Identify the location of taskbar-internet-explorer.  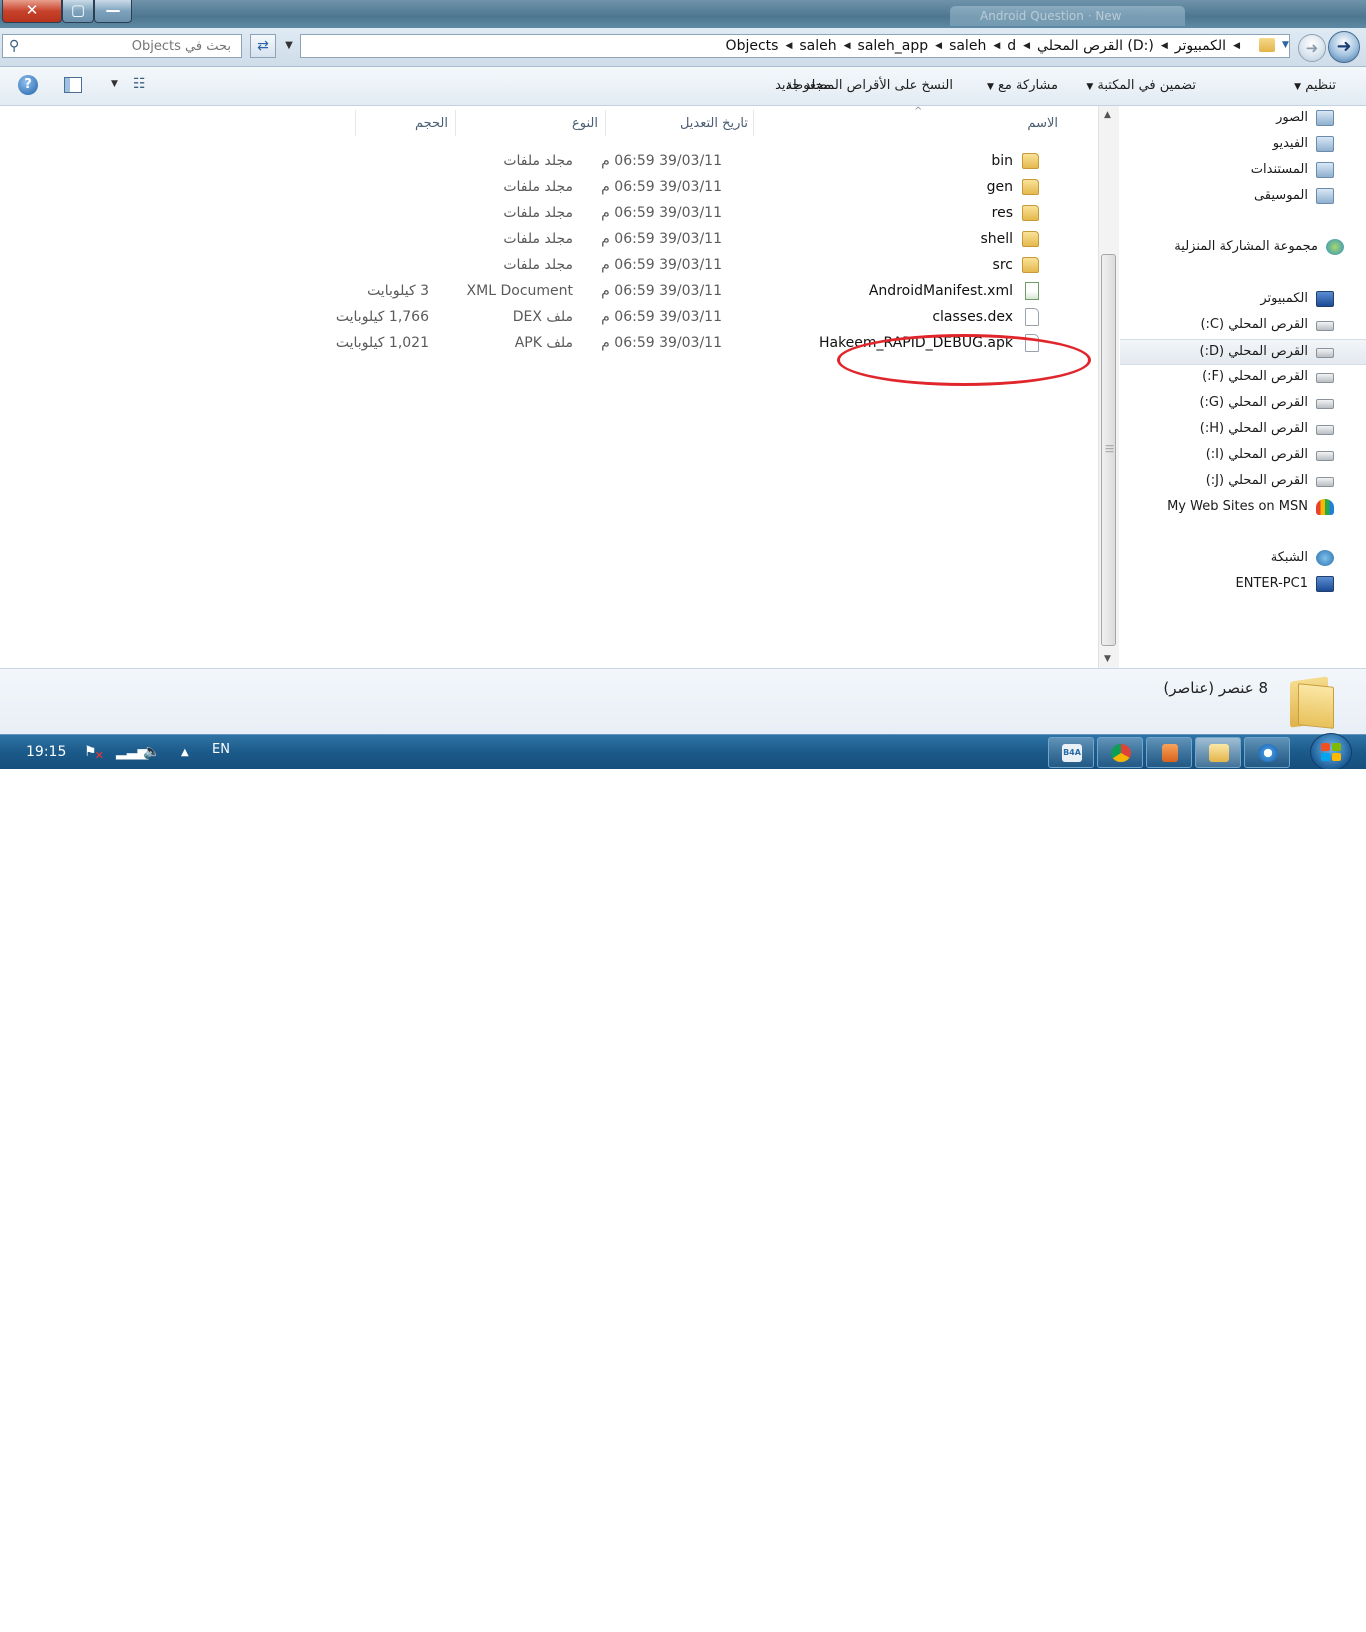
(1267, 752).